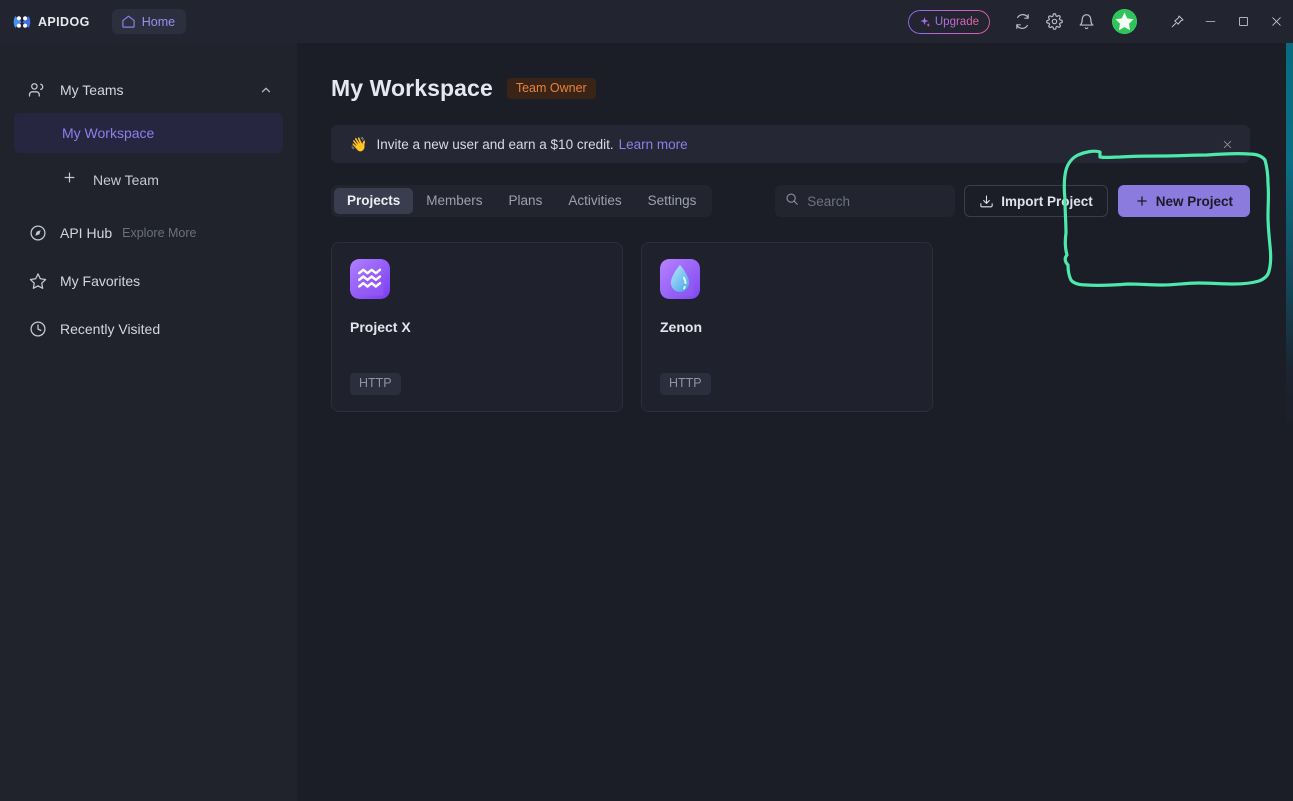  What do you see at coordinates (1227, 144) in the screenshot?
I see `close-icon` at bounding box center [1227, 144].